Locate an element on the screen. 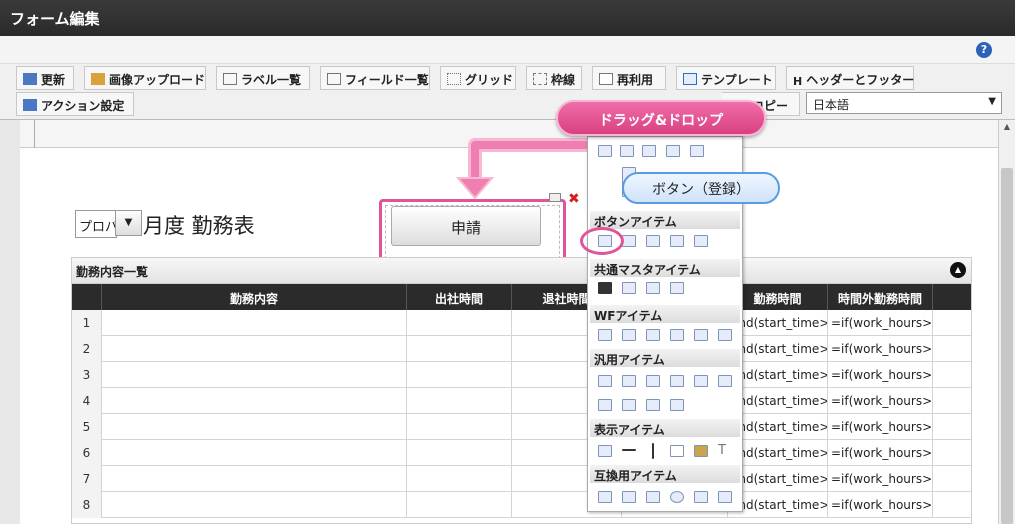  image-upload-button: 画像アップロード is located at coordinates (145, 78).